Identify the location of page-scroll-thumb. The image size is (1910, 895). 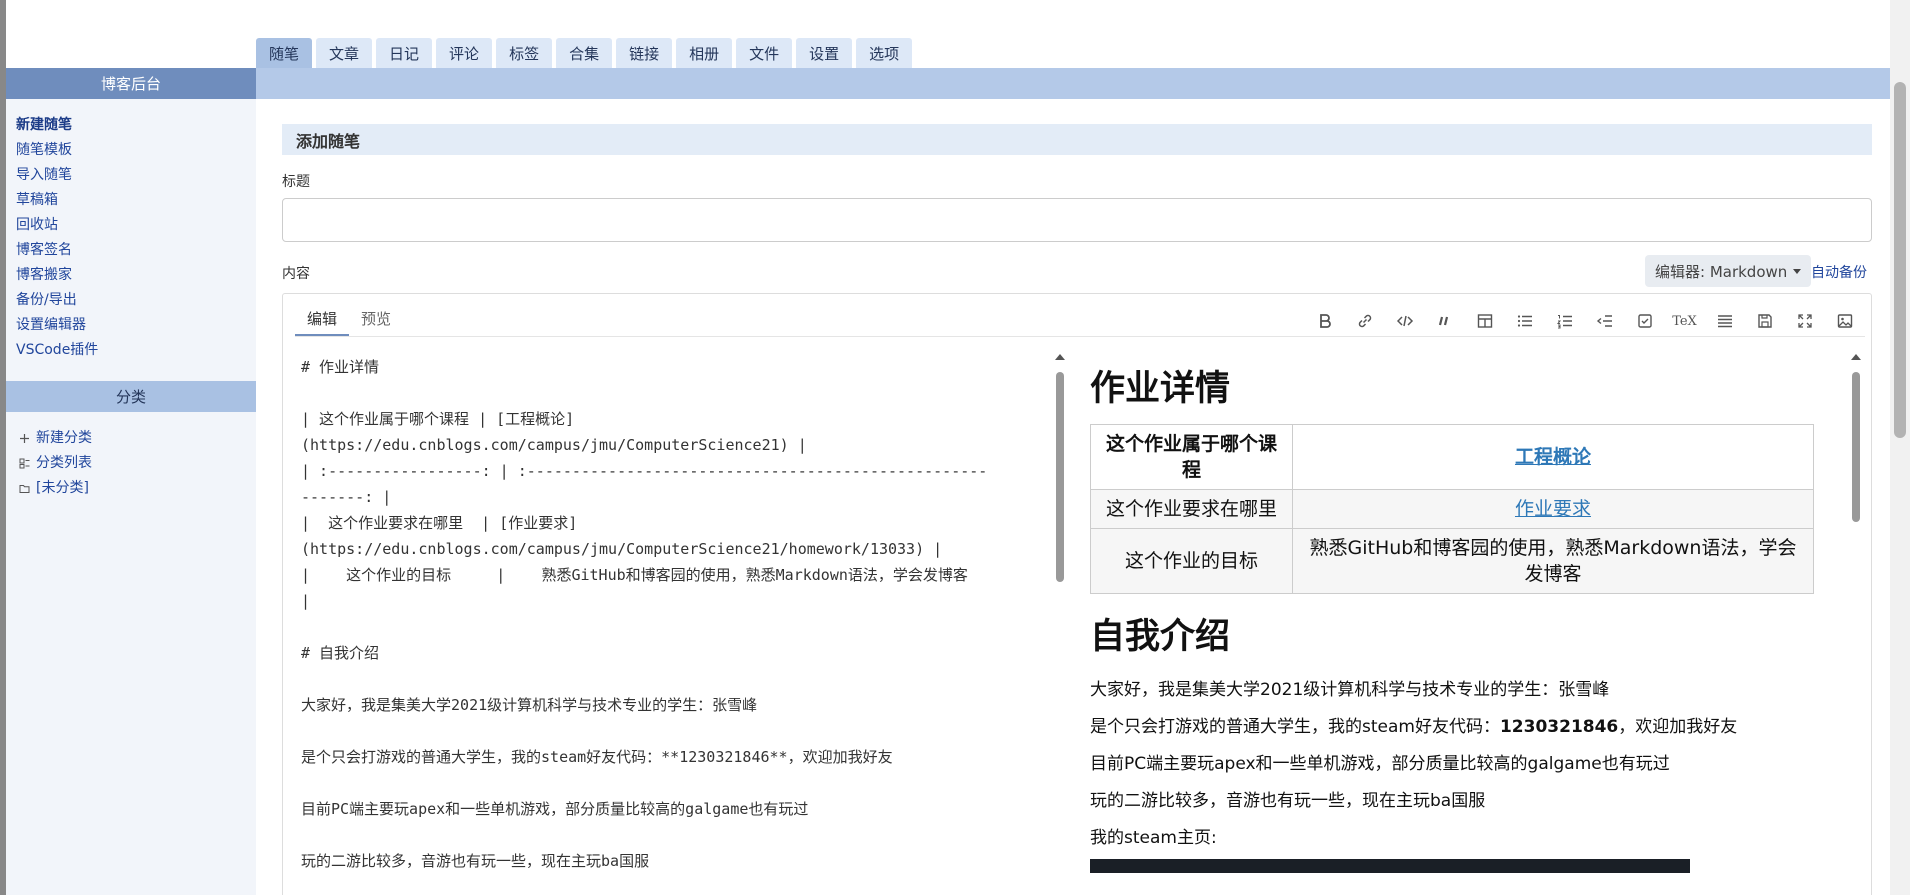
(1900, 260).